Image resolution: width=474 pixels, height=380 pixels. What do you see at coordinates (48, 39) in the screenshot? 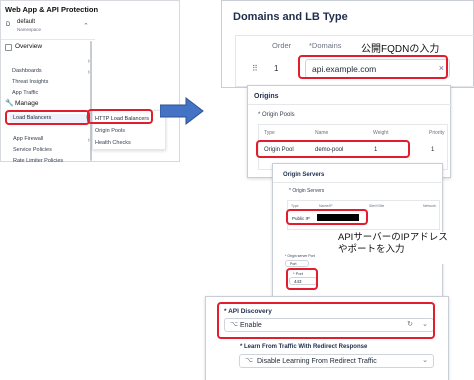
I see `divider` at bounding box center [48, 39].